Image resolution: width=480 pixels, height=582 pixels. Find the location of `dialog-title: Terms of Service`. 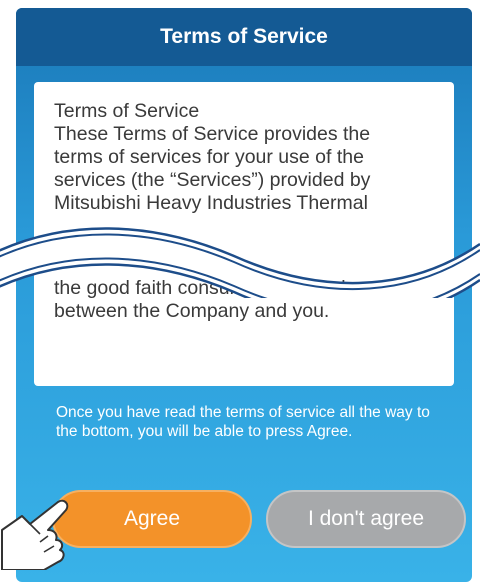

dialog-title: Terms of Service is located at coordinates (244, 37).